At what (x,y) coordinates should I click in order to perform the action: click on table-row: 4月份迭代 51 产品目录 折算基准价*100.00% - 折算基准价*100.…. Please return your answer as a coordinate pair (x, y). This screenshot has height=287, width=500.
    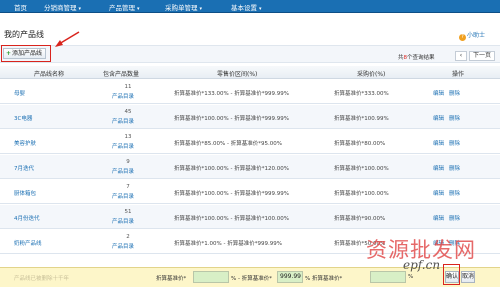
    Looking at the image, I should click on (250, 217).